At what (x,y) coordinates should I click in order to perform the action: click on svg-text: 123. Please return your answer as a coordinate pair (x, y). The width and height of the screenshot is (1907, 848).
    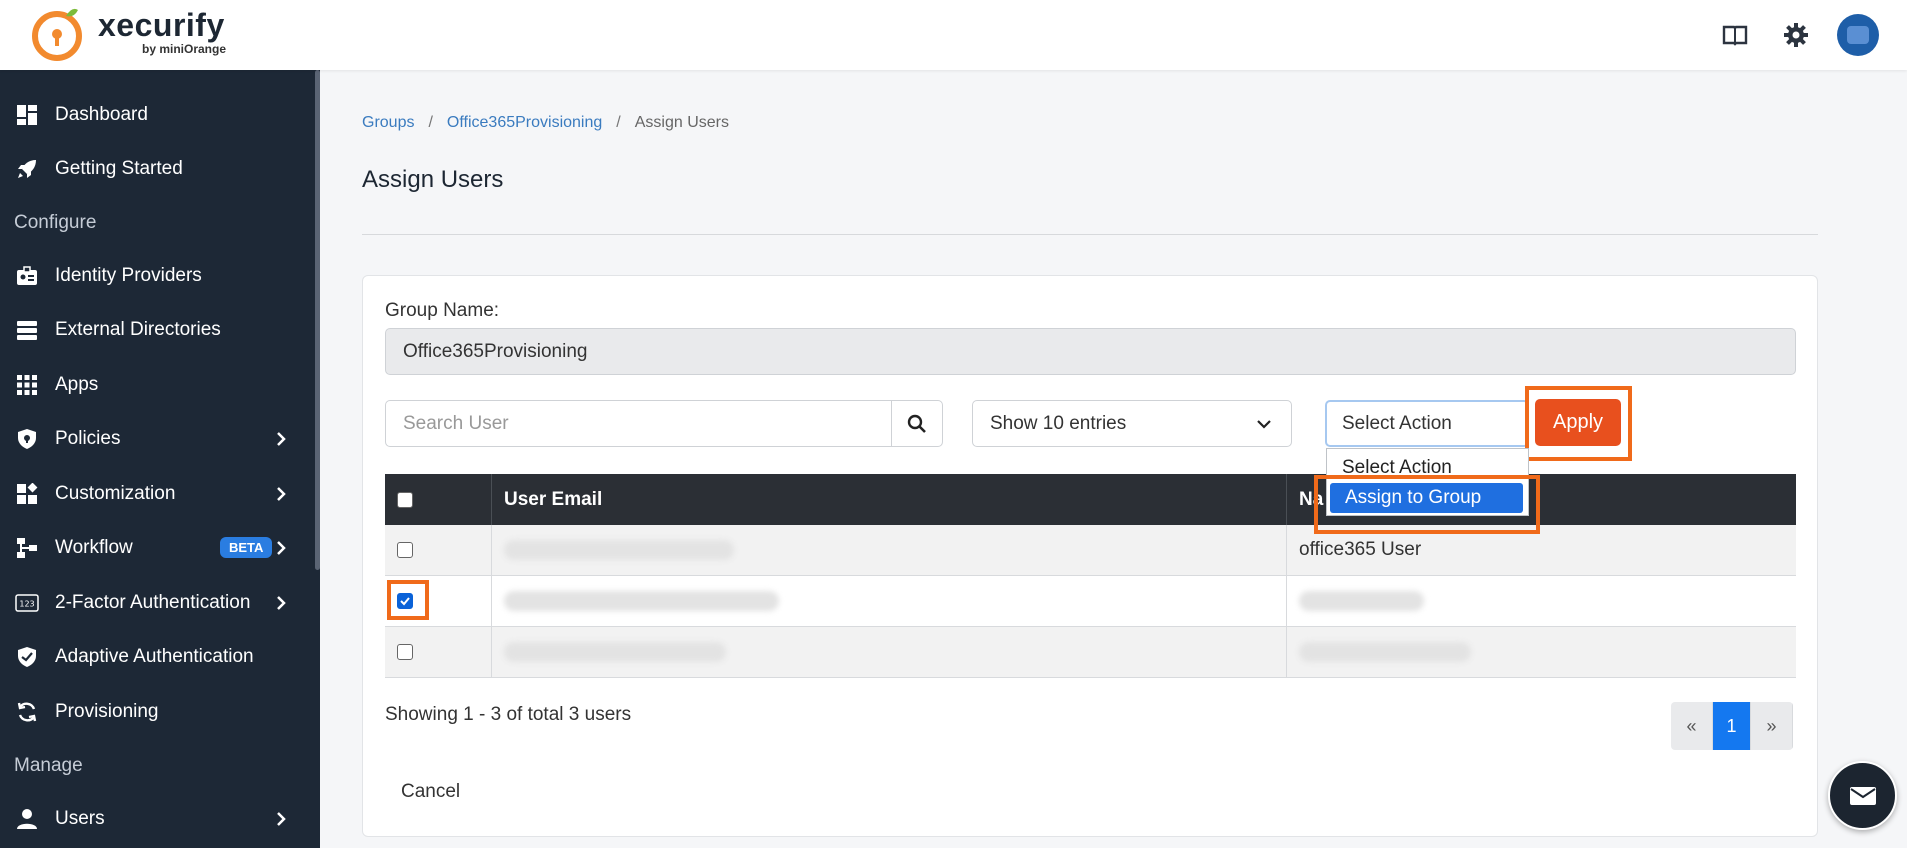
    Looking at the image, I should click on (26, 604).